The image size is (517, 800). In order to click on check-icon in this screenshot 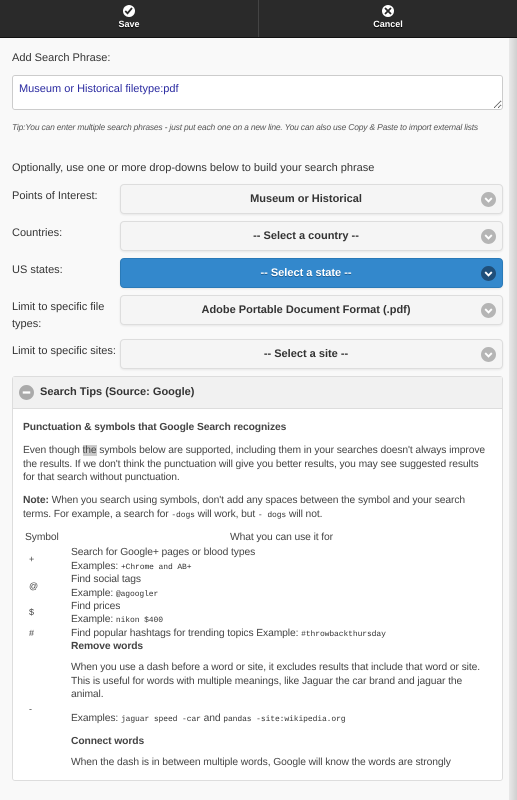, I will do `click(129, 11)`.